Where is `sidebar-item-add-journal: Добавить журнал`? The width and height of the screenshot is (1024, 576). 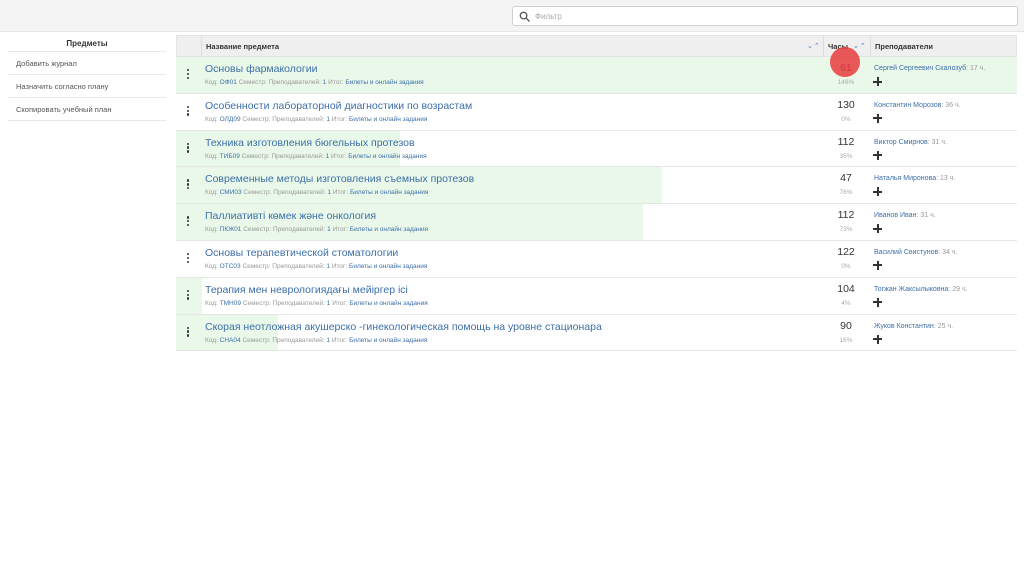
sidebar-item-add-journal: Добавить журнал is located at coordinates (87, 63).